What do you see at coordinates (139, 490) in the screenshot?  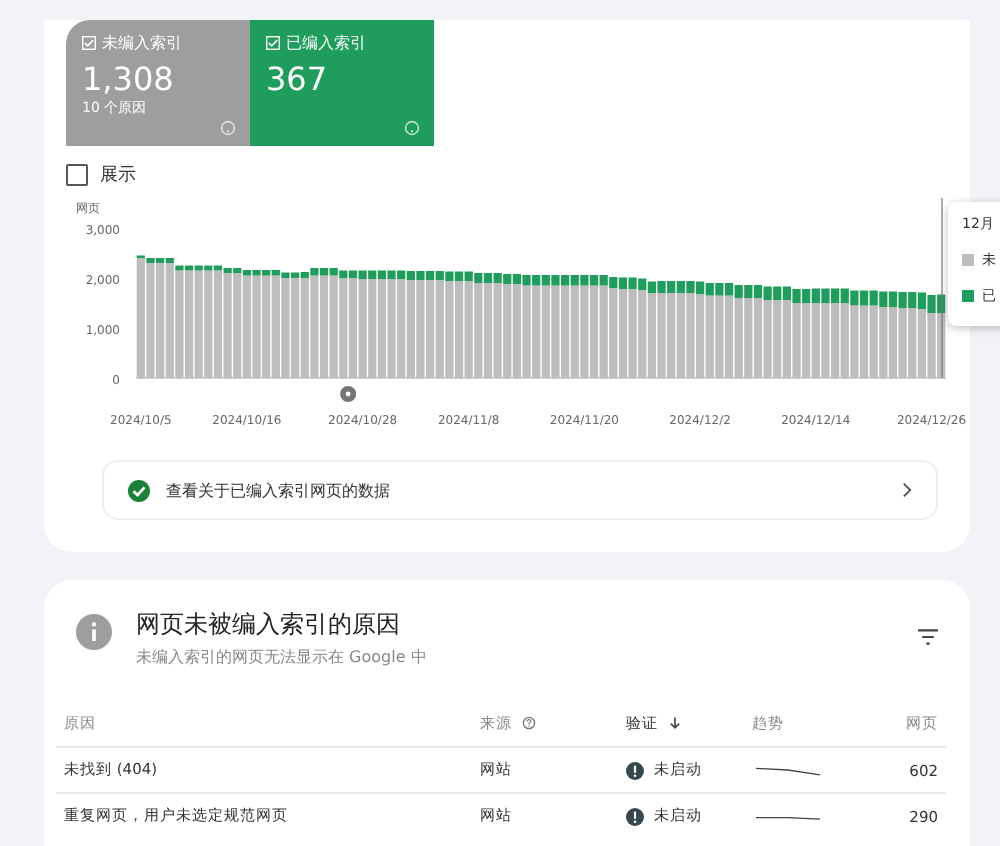 I see `check-circle-icon` at bounding box center [139, 490].